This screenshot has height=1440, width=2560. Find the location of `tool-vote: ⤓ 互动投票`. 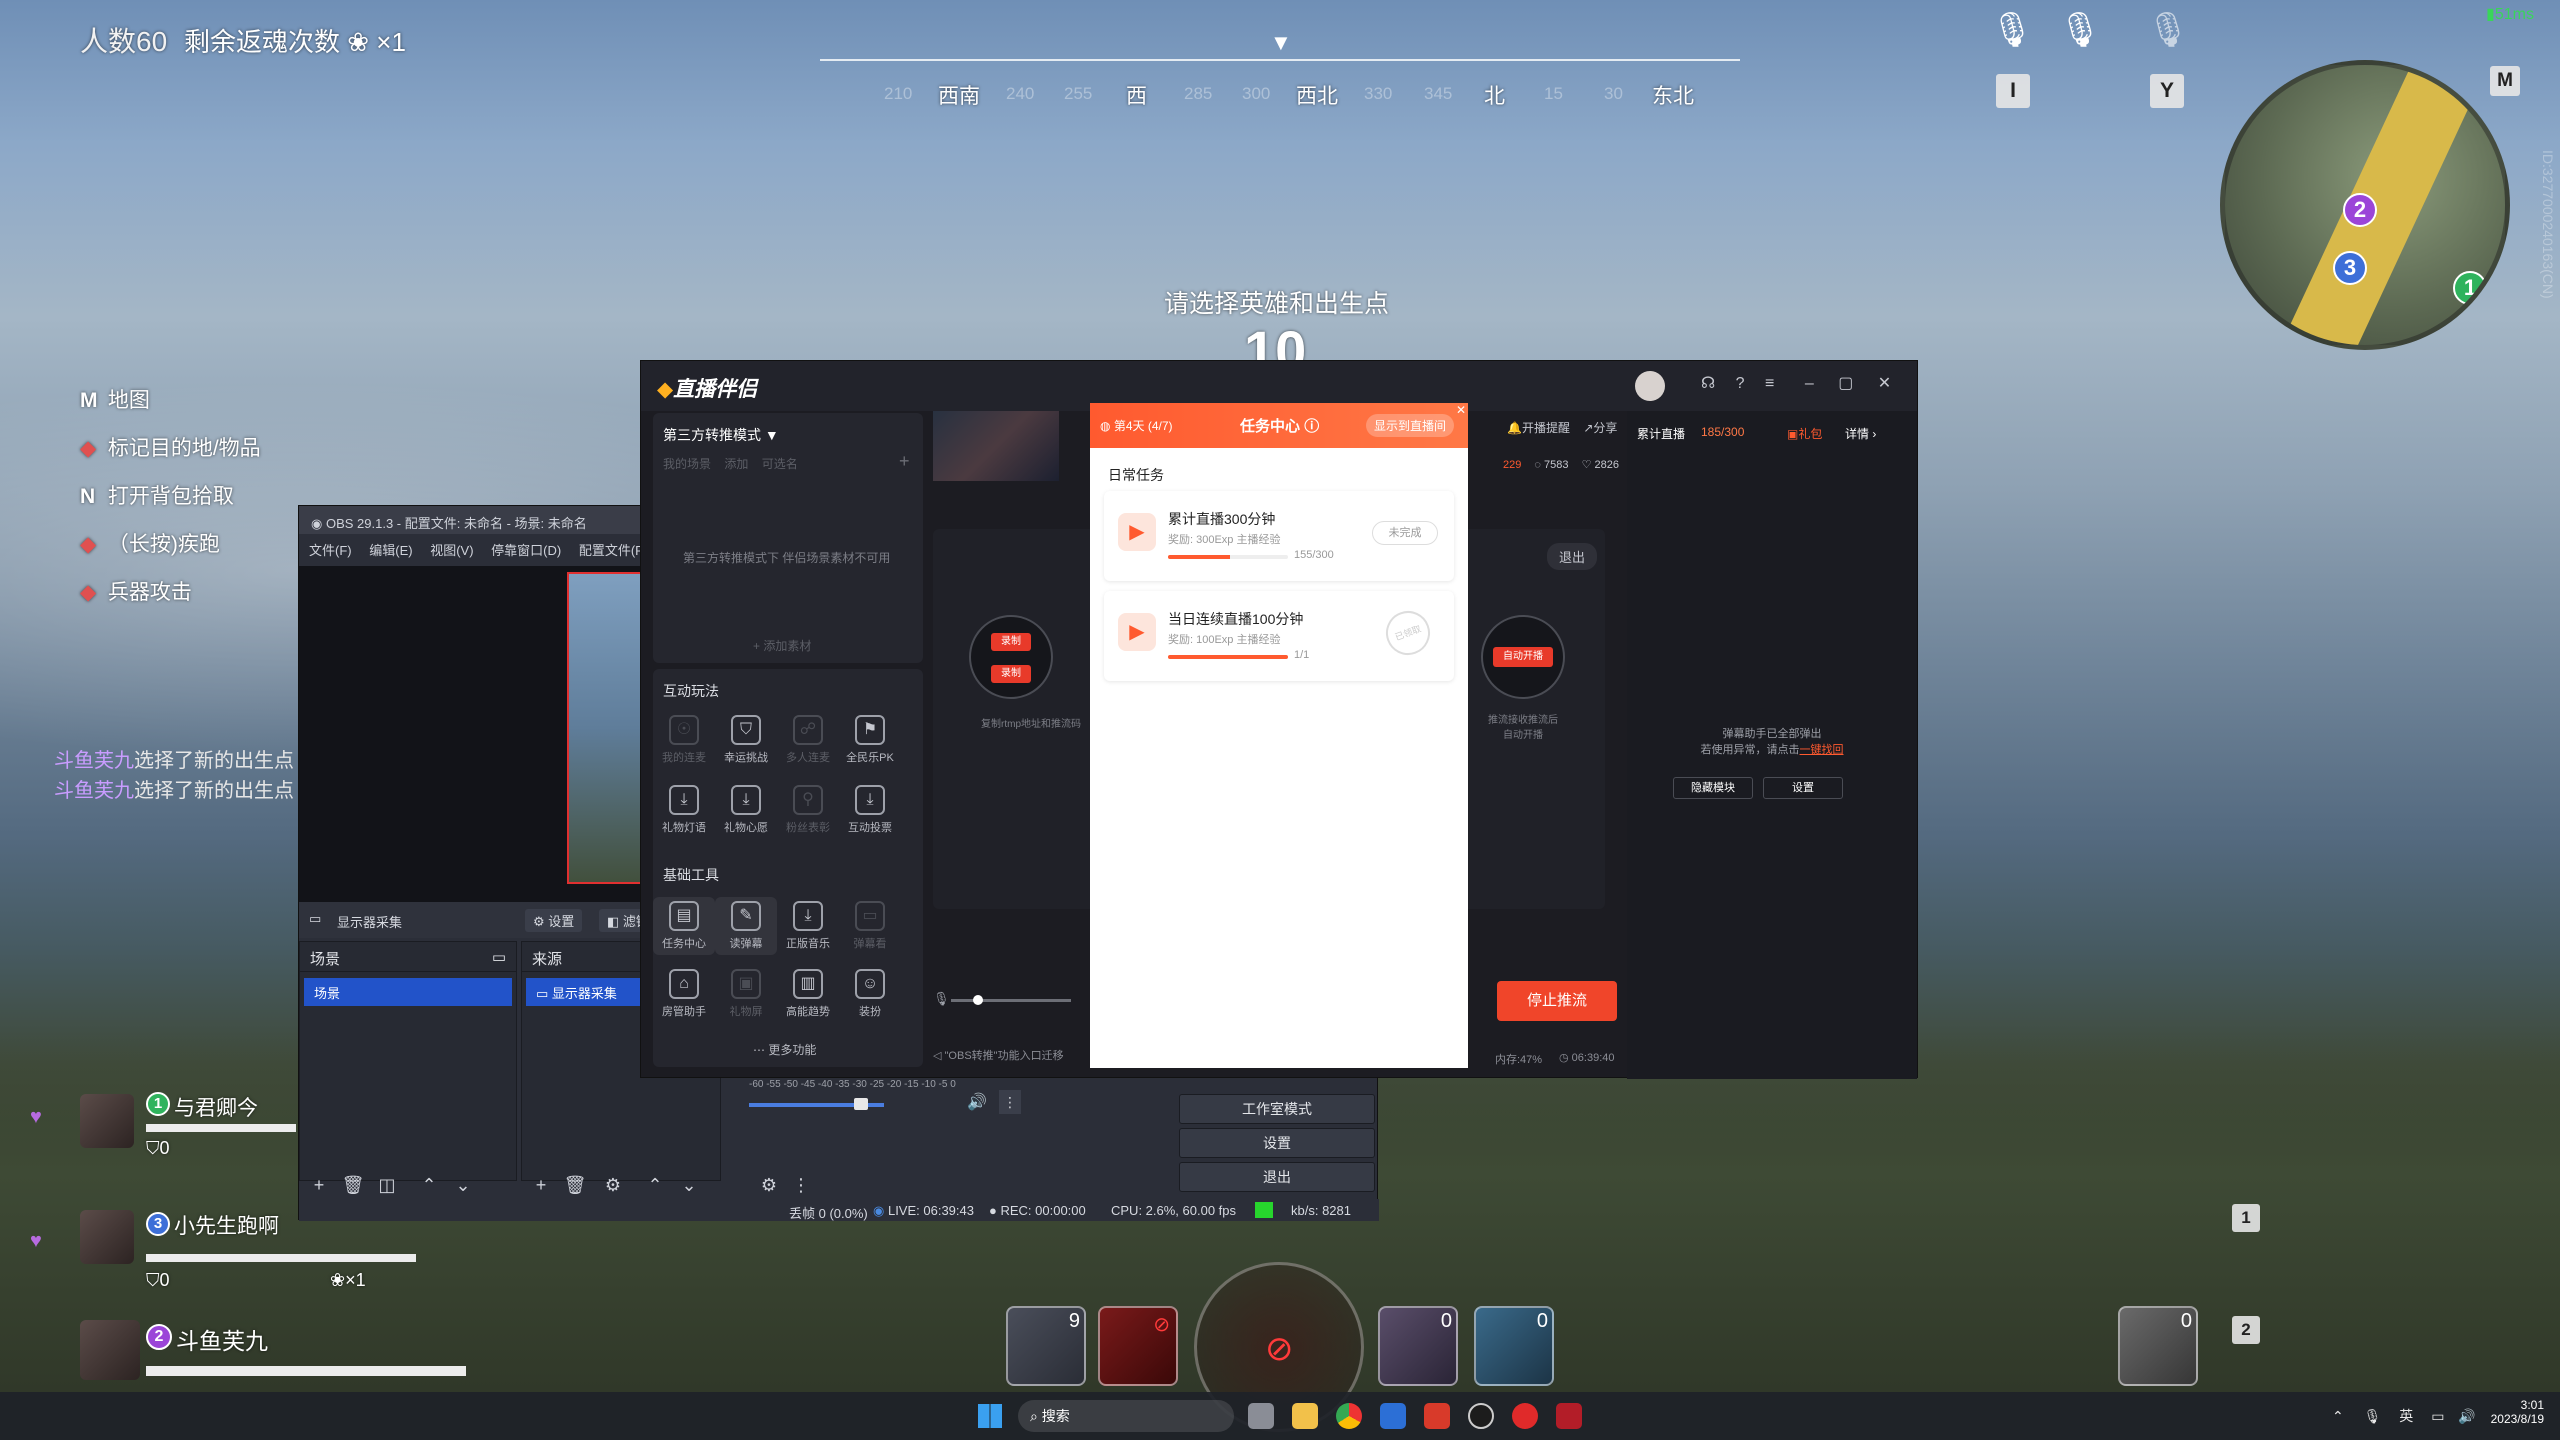

tool-vote: ⤓ 互动投票 is located at coordinates (870, 810).